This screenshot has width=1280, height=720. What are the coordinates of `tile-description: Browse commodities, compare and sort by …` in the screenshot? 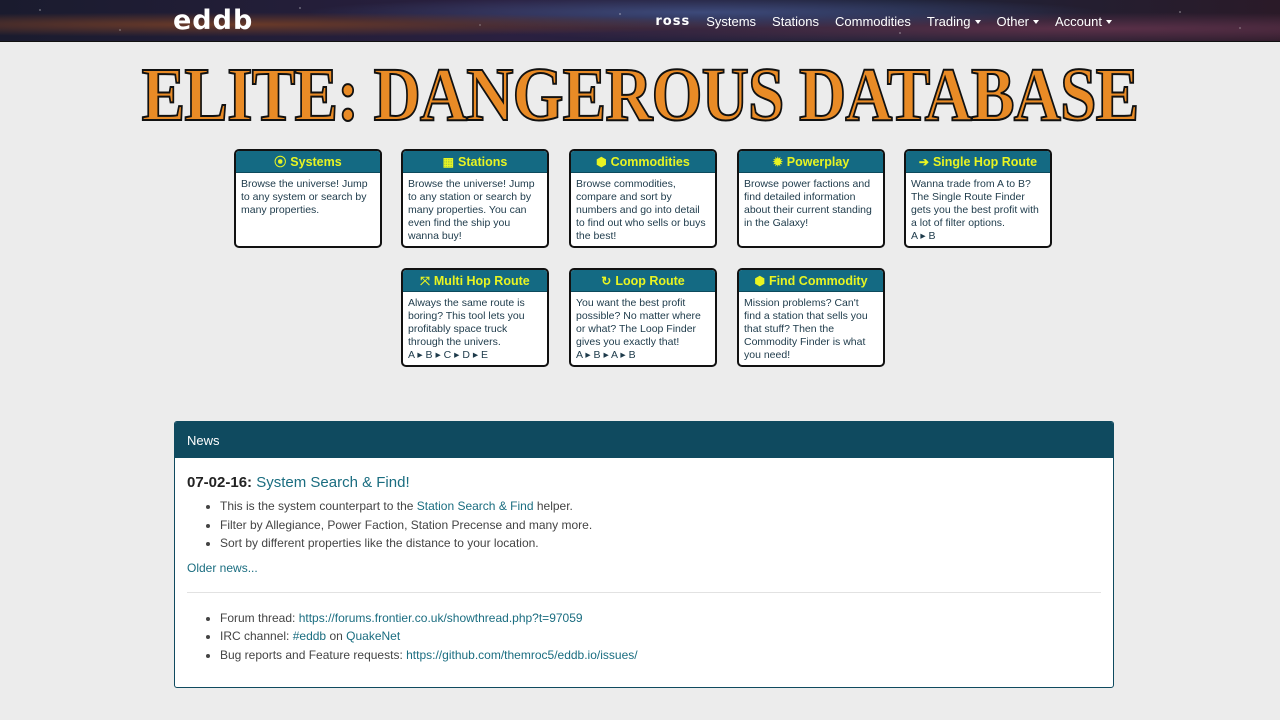 It's located at (641, 210).